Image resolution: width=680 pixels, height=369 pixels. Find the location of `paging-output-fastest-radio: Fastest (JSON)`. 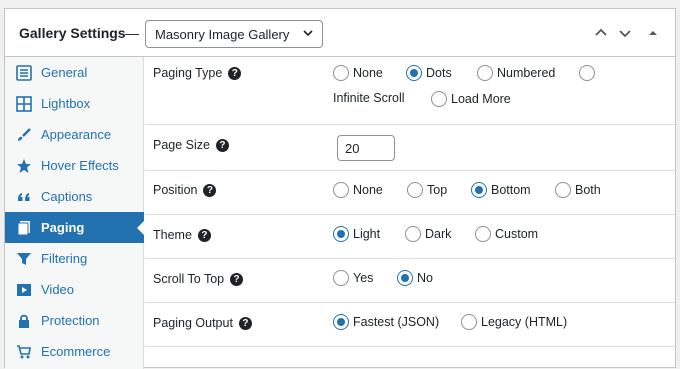

paging-output-fastest-radio: Fastest (JSON) is located at coordinates (386, 322).